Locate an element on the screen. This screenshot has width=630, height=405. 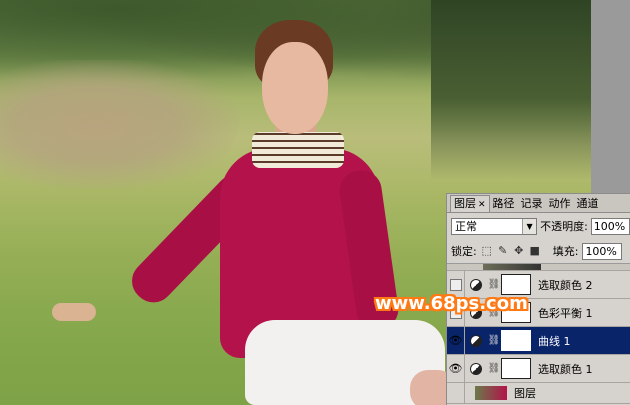
tab-channels: 通道 is located at coordinates (588, 204).